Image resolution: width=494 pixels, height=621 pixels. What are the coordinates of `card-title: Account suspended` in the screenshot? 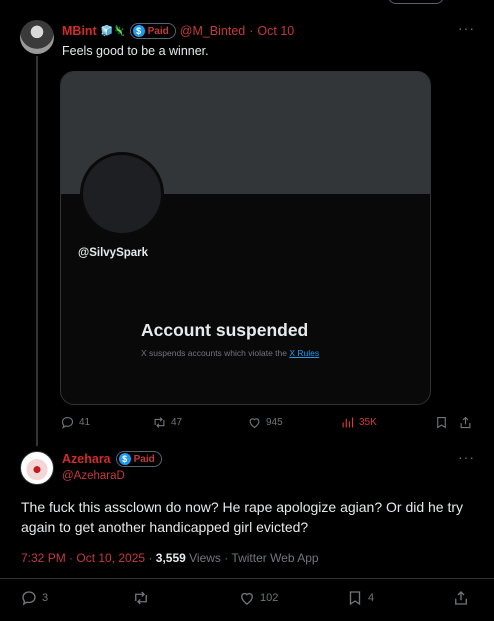 It's located at (225, 330).